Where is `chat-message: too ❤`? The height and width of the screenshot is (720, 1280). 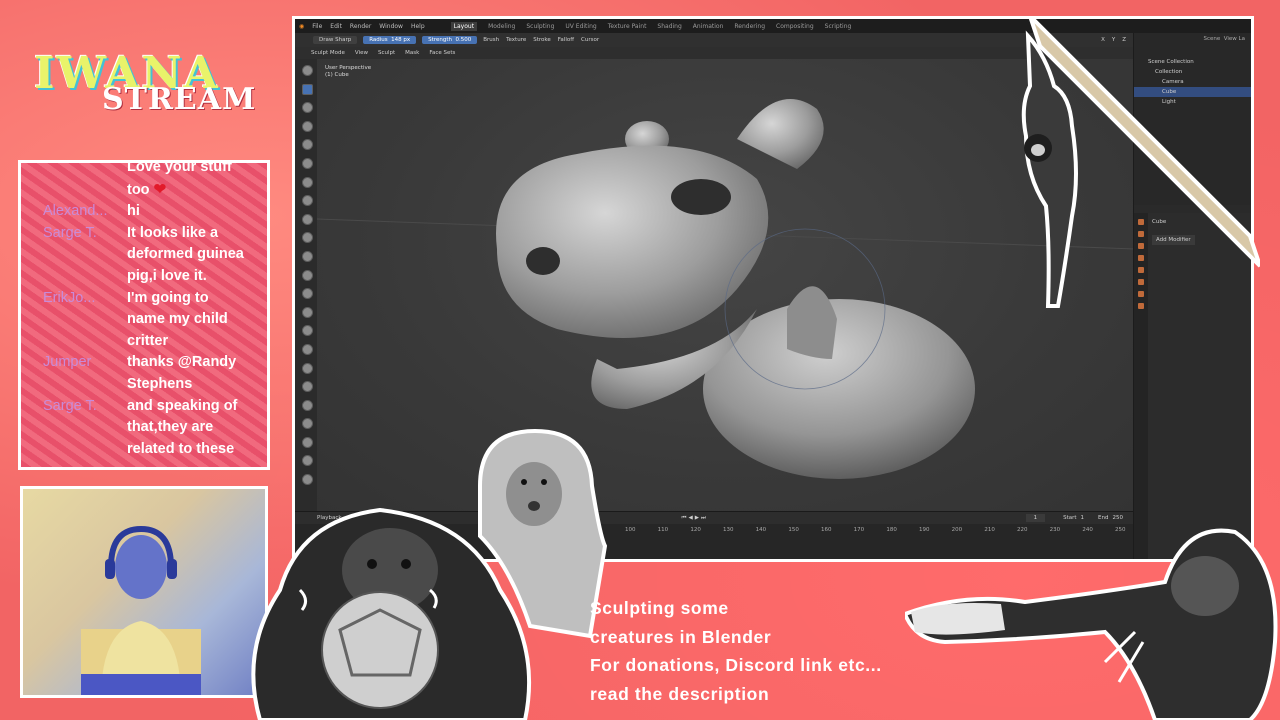
chat-message: too ❤ is located at coordinates (144, 190).